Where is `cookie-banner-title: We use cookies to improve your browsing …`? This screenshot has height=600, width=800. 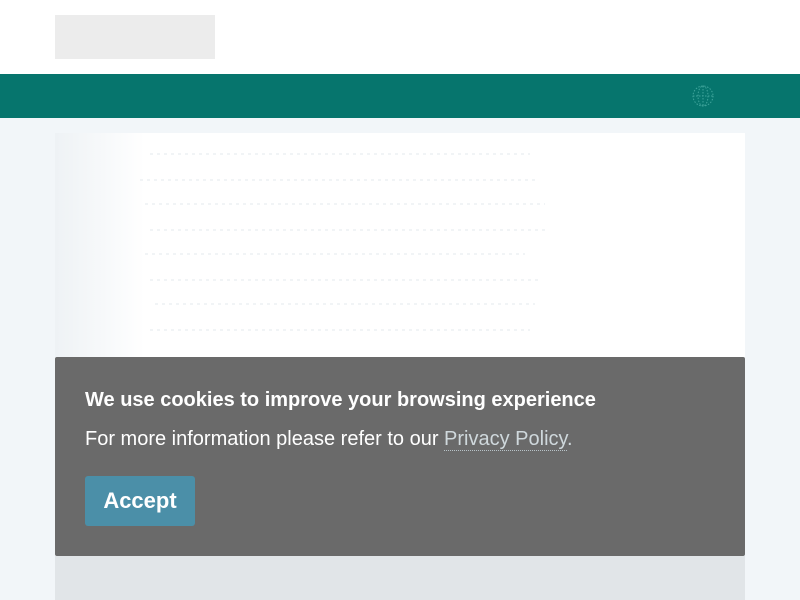
cookie-banner-title: We use cookies to improve your browsing … is located at coordinates (340, 400).